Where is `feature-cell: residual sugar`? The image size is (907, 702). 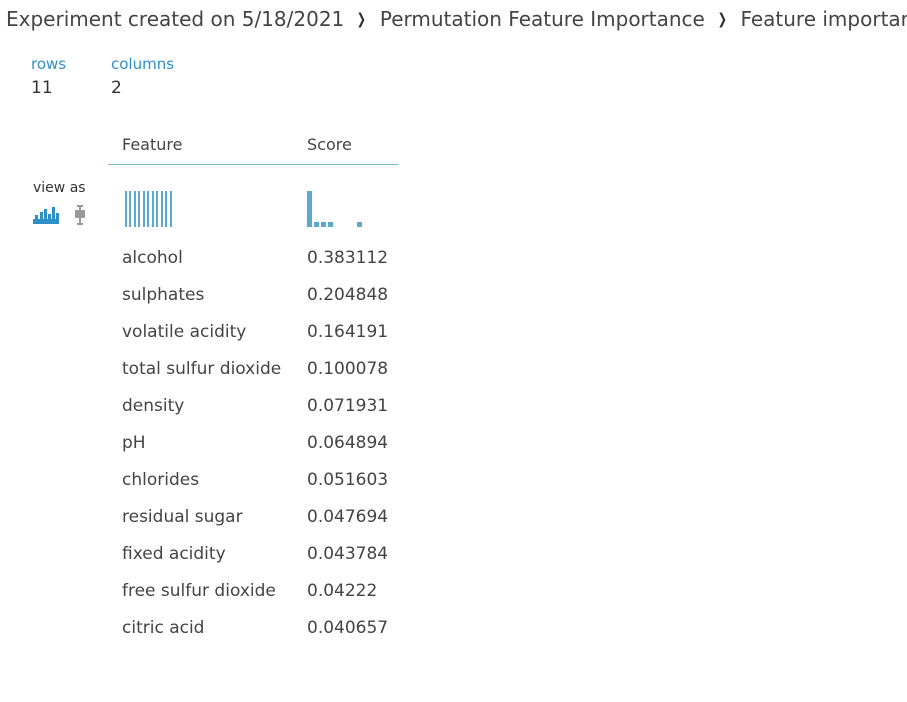 feature-cell: residual sugar is located at coordinates (182, 517).